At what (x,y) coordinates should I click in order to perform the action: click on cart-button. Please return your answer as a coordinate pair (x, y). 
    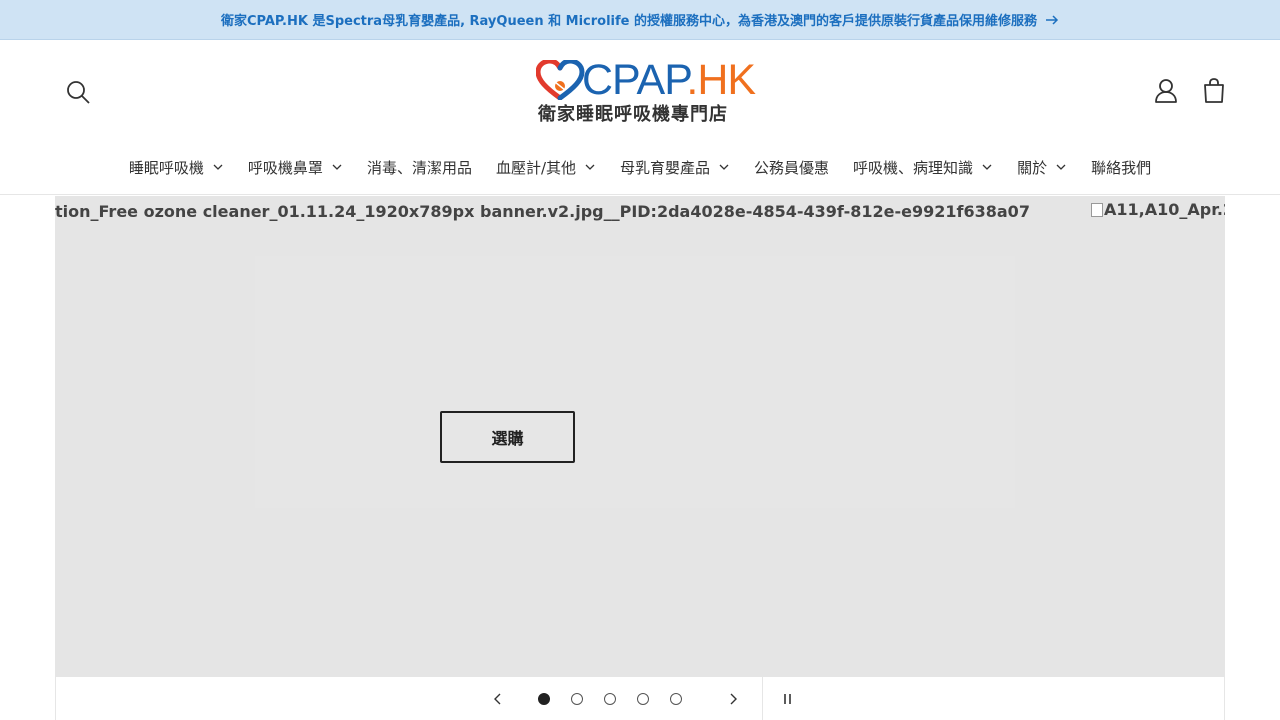
    Looking at the image, I should click on (1214, 91).